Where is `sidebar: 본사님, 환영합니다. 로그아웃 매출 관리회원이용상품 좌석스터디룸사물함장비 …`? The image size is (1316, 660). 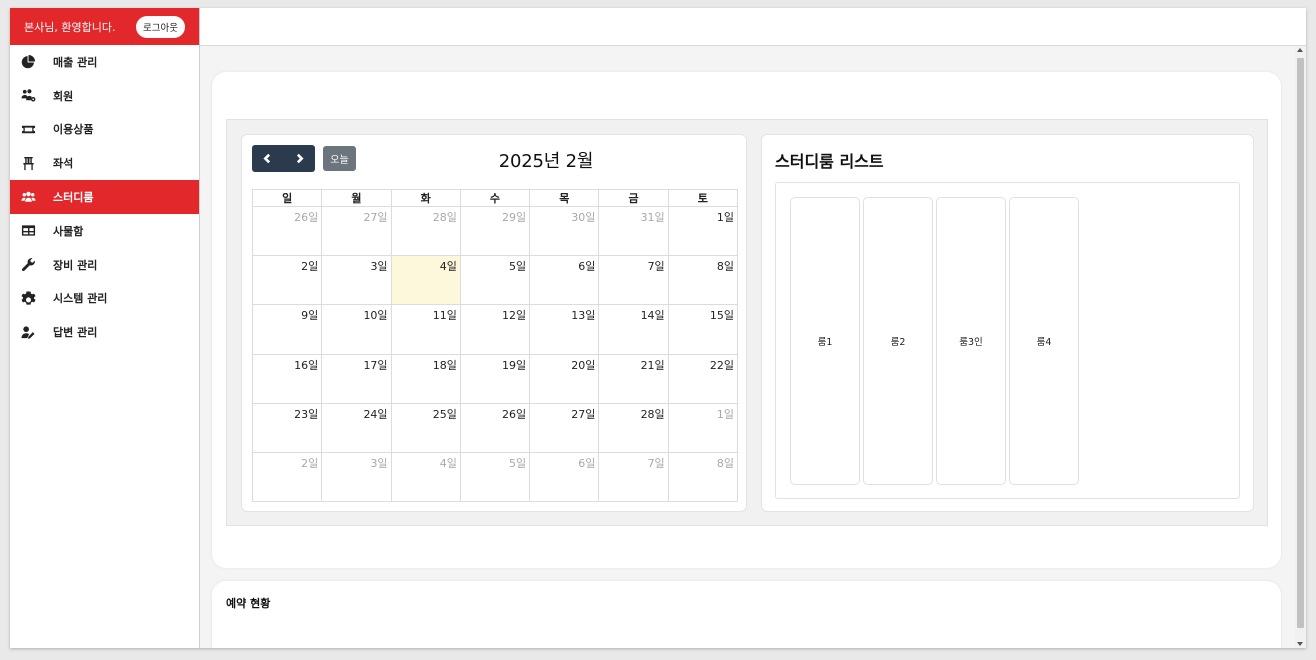
sidebar: 본사님, 환영합니다. 로그아웃 매출 관리회원이용상품 좌석스터디룸사물함장비 … is located at coordinates (105, 328).